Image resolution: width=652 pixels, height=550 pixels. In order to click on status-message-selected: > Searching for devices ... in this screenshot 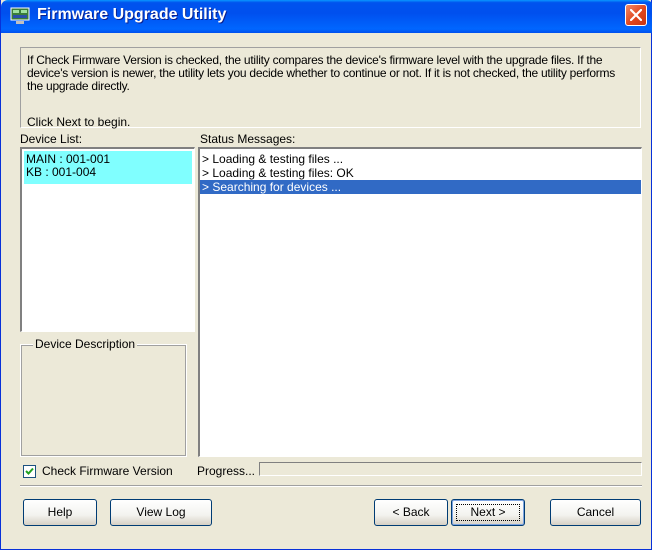, I will do `click(420, 187)`.